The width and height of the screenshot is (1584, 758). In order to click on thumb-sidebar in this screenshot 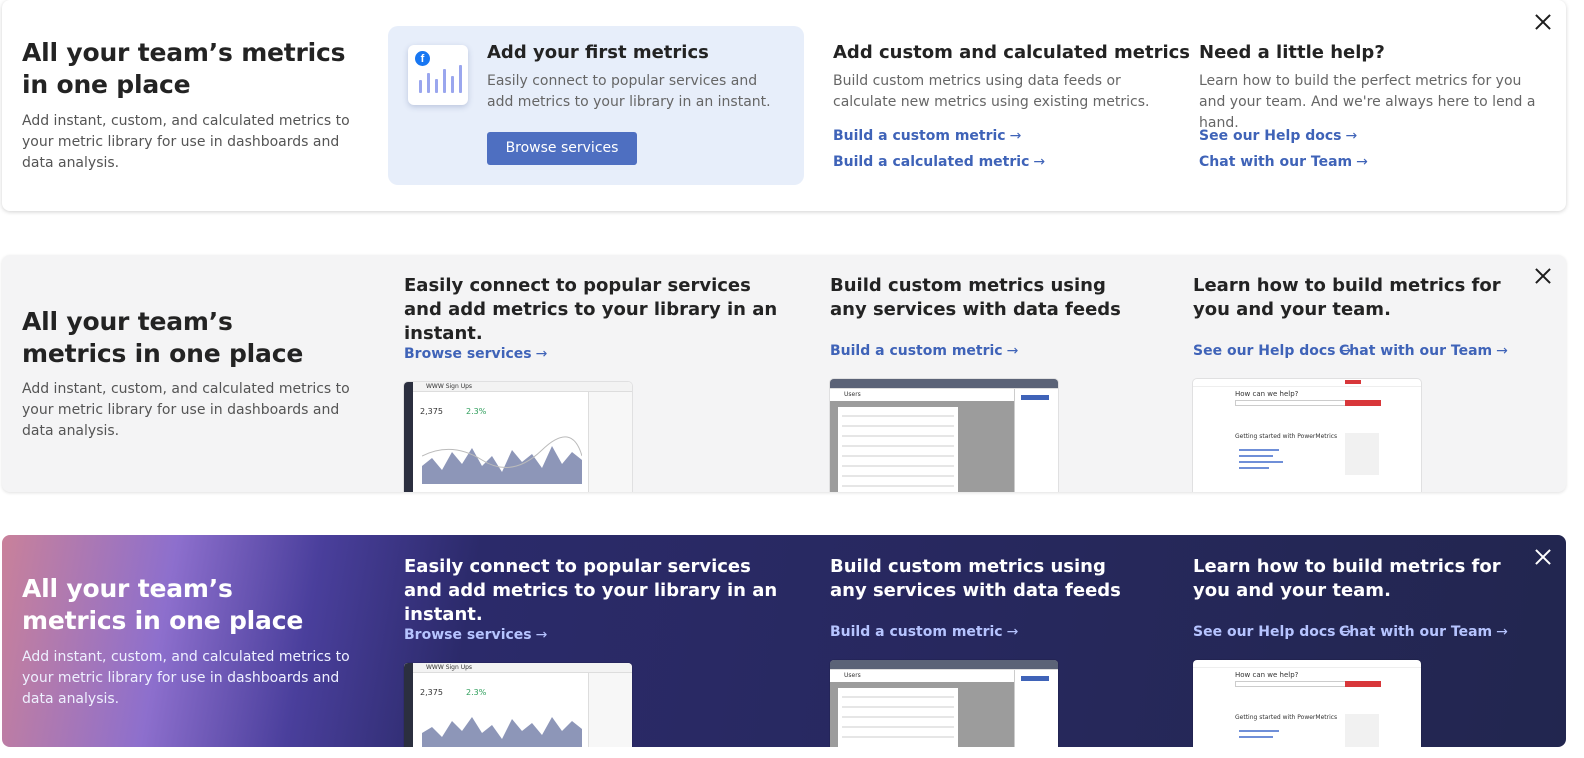, I will do `click(408, 437)`.